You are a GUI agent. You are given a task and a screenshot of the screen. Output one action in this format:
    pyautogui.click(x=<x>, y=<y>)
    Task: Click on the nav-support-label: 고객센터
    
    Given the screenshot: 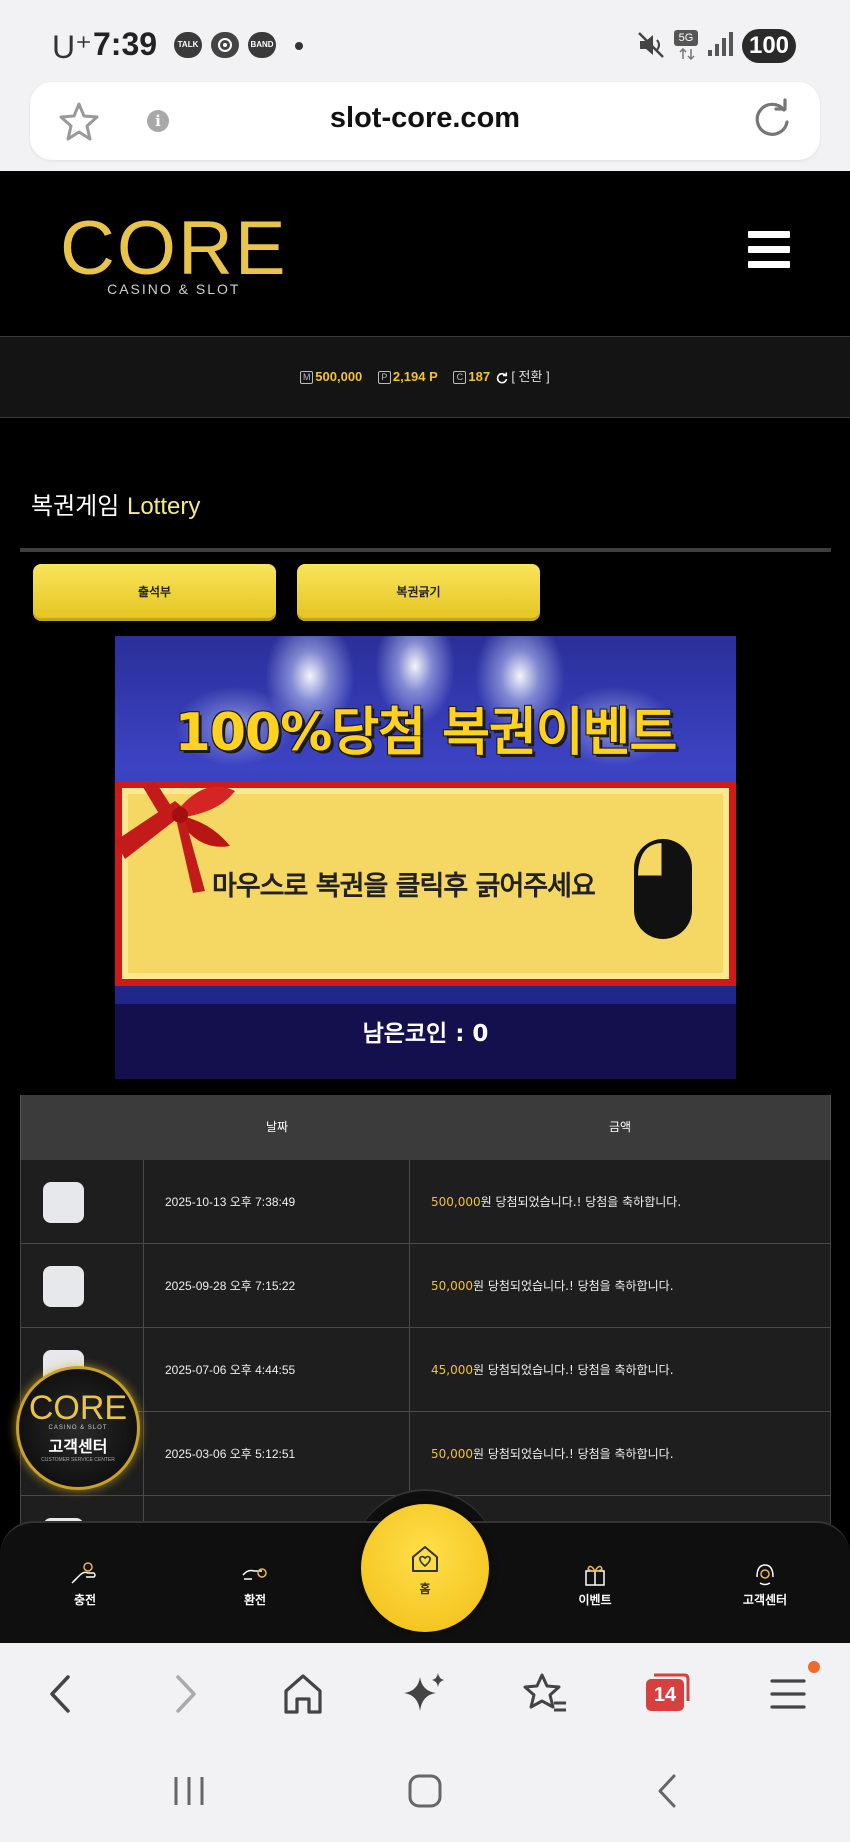 What is the action you would take?
    pyautogui.click(x=765, y=1600)
    